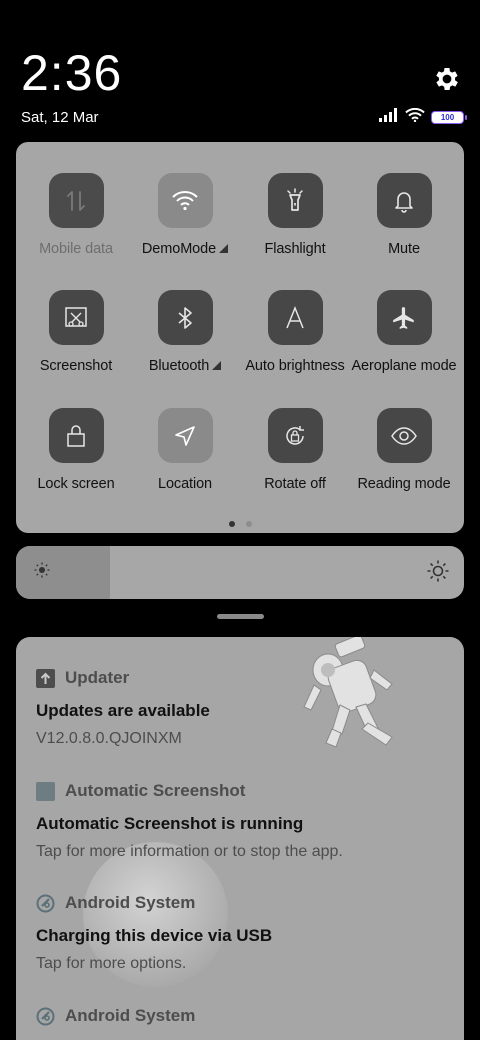 This screenshot has width=480, height=1040. Describe the element at coordinates (76, 200) in the screenshot. I see `mobile-data-icon` at that location.